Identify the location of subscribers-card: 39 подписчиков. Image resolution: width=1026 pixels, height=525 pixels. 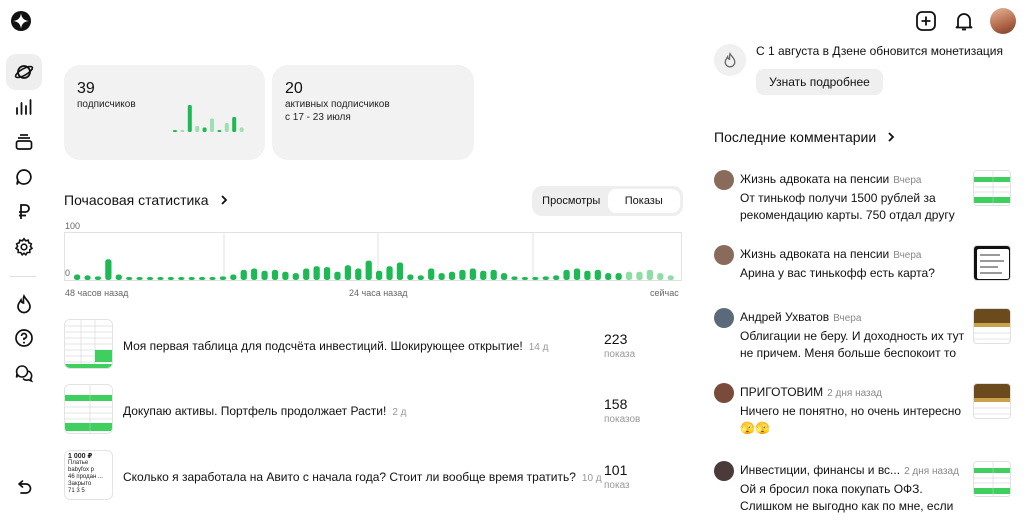
(164, 112).